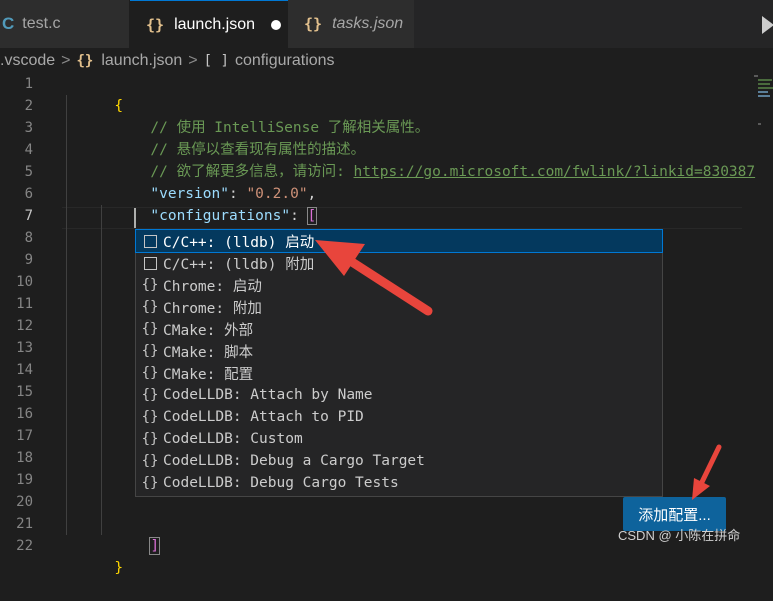  I want to click on suggestion-item: {} CMake: 外部, so click(399, 329).